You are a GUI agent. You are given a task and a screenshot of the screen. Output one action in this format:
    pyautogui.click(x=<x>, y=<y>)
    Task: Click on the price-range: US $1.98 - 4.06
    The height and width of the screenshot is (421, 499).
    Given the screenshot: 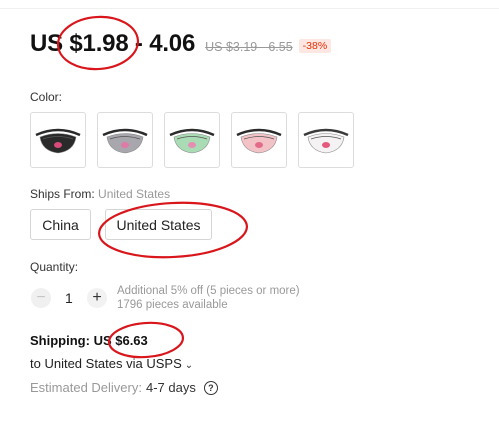 What is the action you would take?
    pyautogui.click(x=113, y=43)
    